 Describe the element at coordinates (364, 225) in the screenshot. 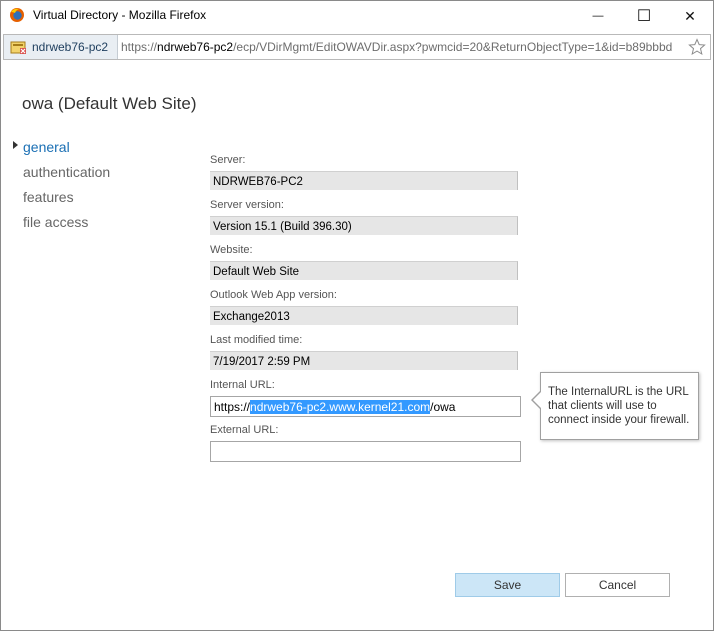

I see `server-version-field: Version 15.1 (Build 396.30)` at that location.